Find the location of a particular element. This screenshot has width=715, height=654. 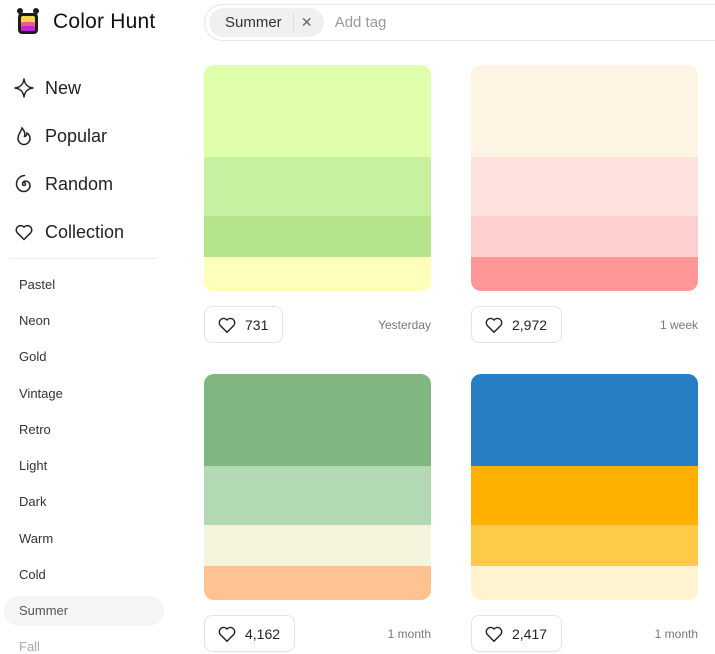

logo-text: Color Hunt is located at coordinates (104, 21).